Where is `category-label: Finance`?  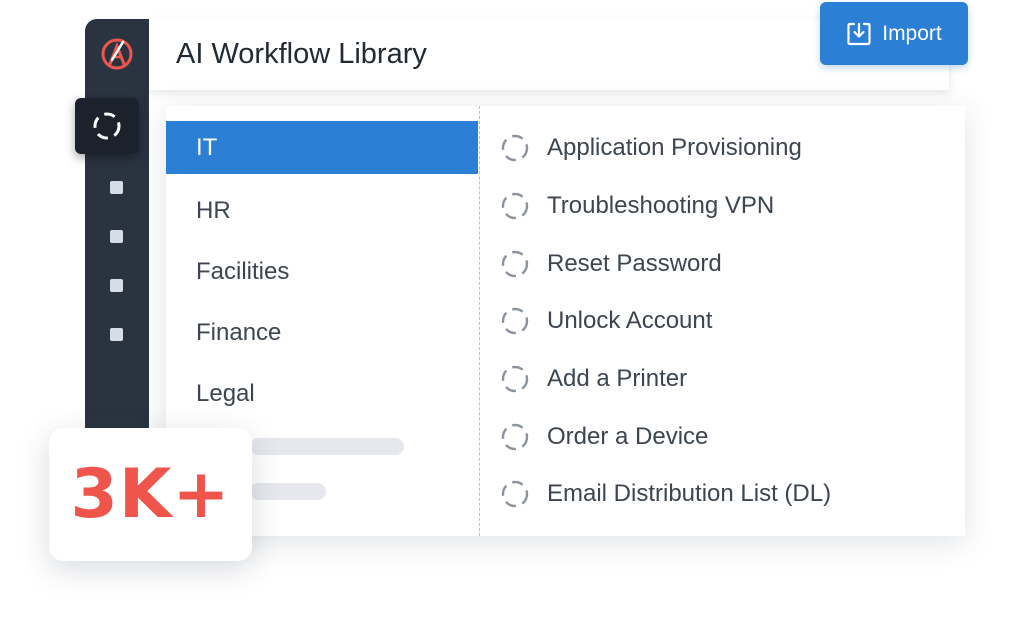 category-label: Finance is located at coordinates (239, 332).